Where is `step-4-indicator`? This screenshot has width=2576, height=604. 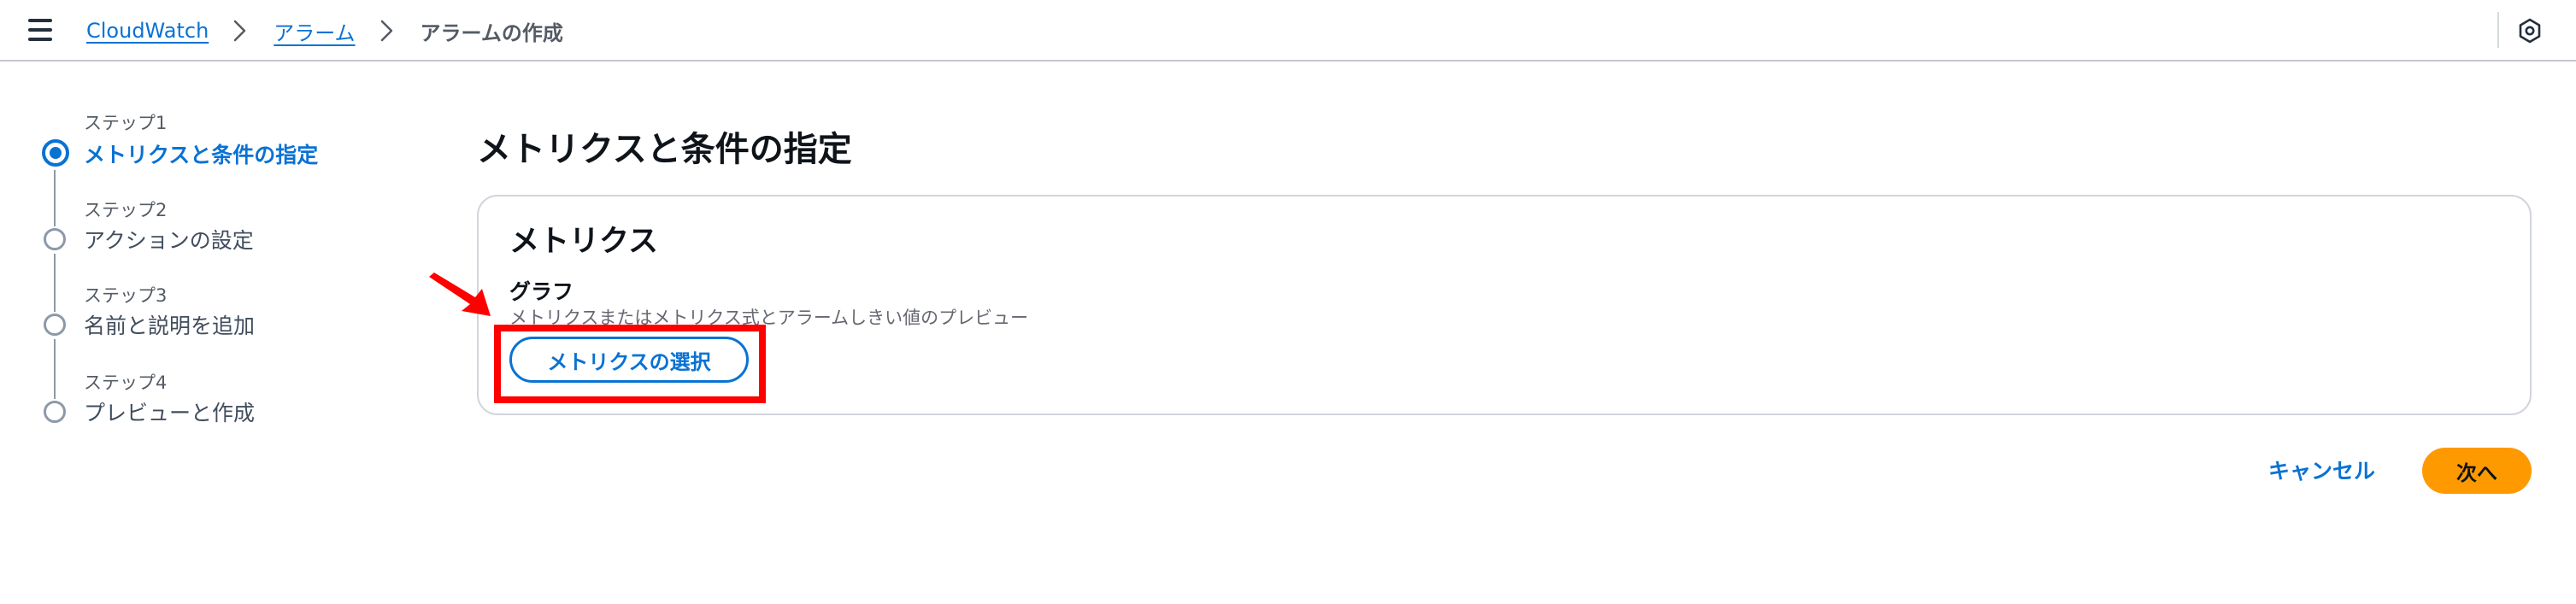
step-4-indicator is located at coordinates (55, 412).